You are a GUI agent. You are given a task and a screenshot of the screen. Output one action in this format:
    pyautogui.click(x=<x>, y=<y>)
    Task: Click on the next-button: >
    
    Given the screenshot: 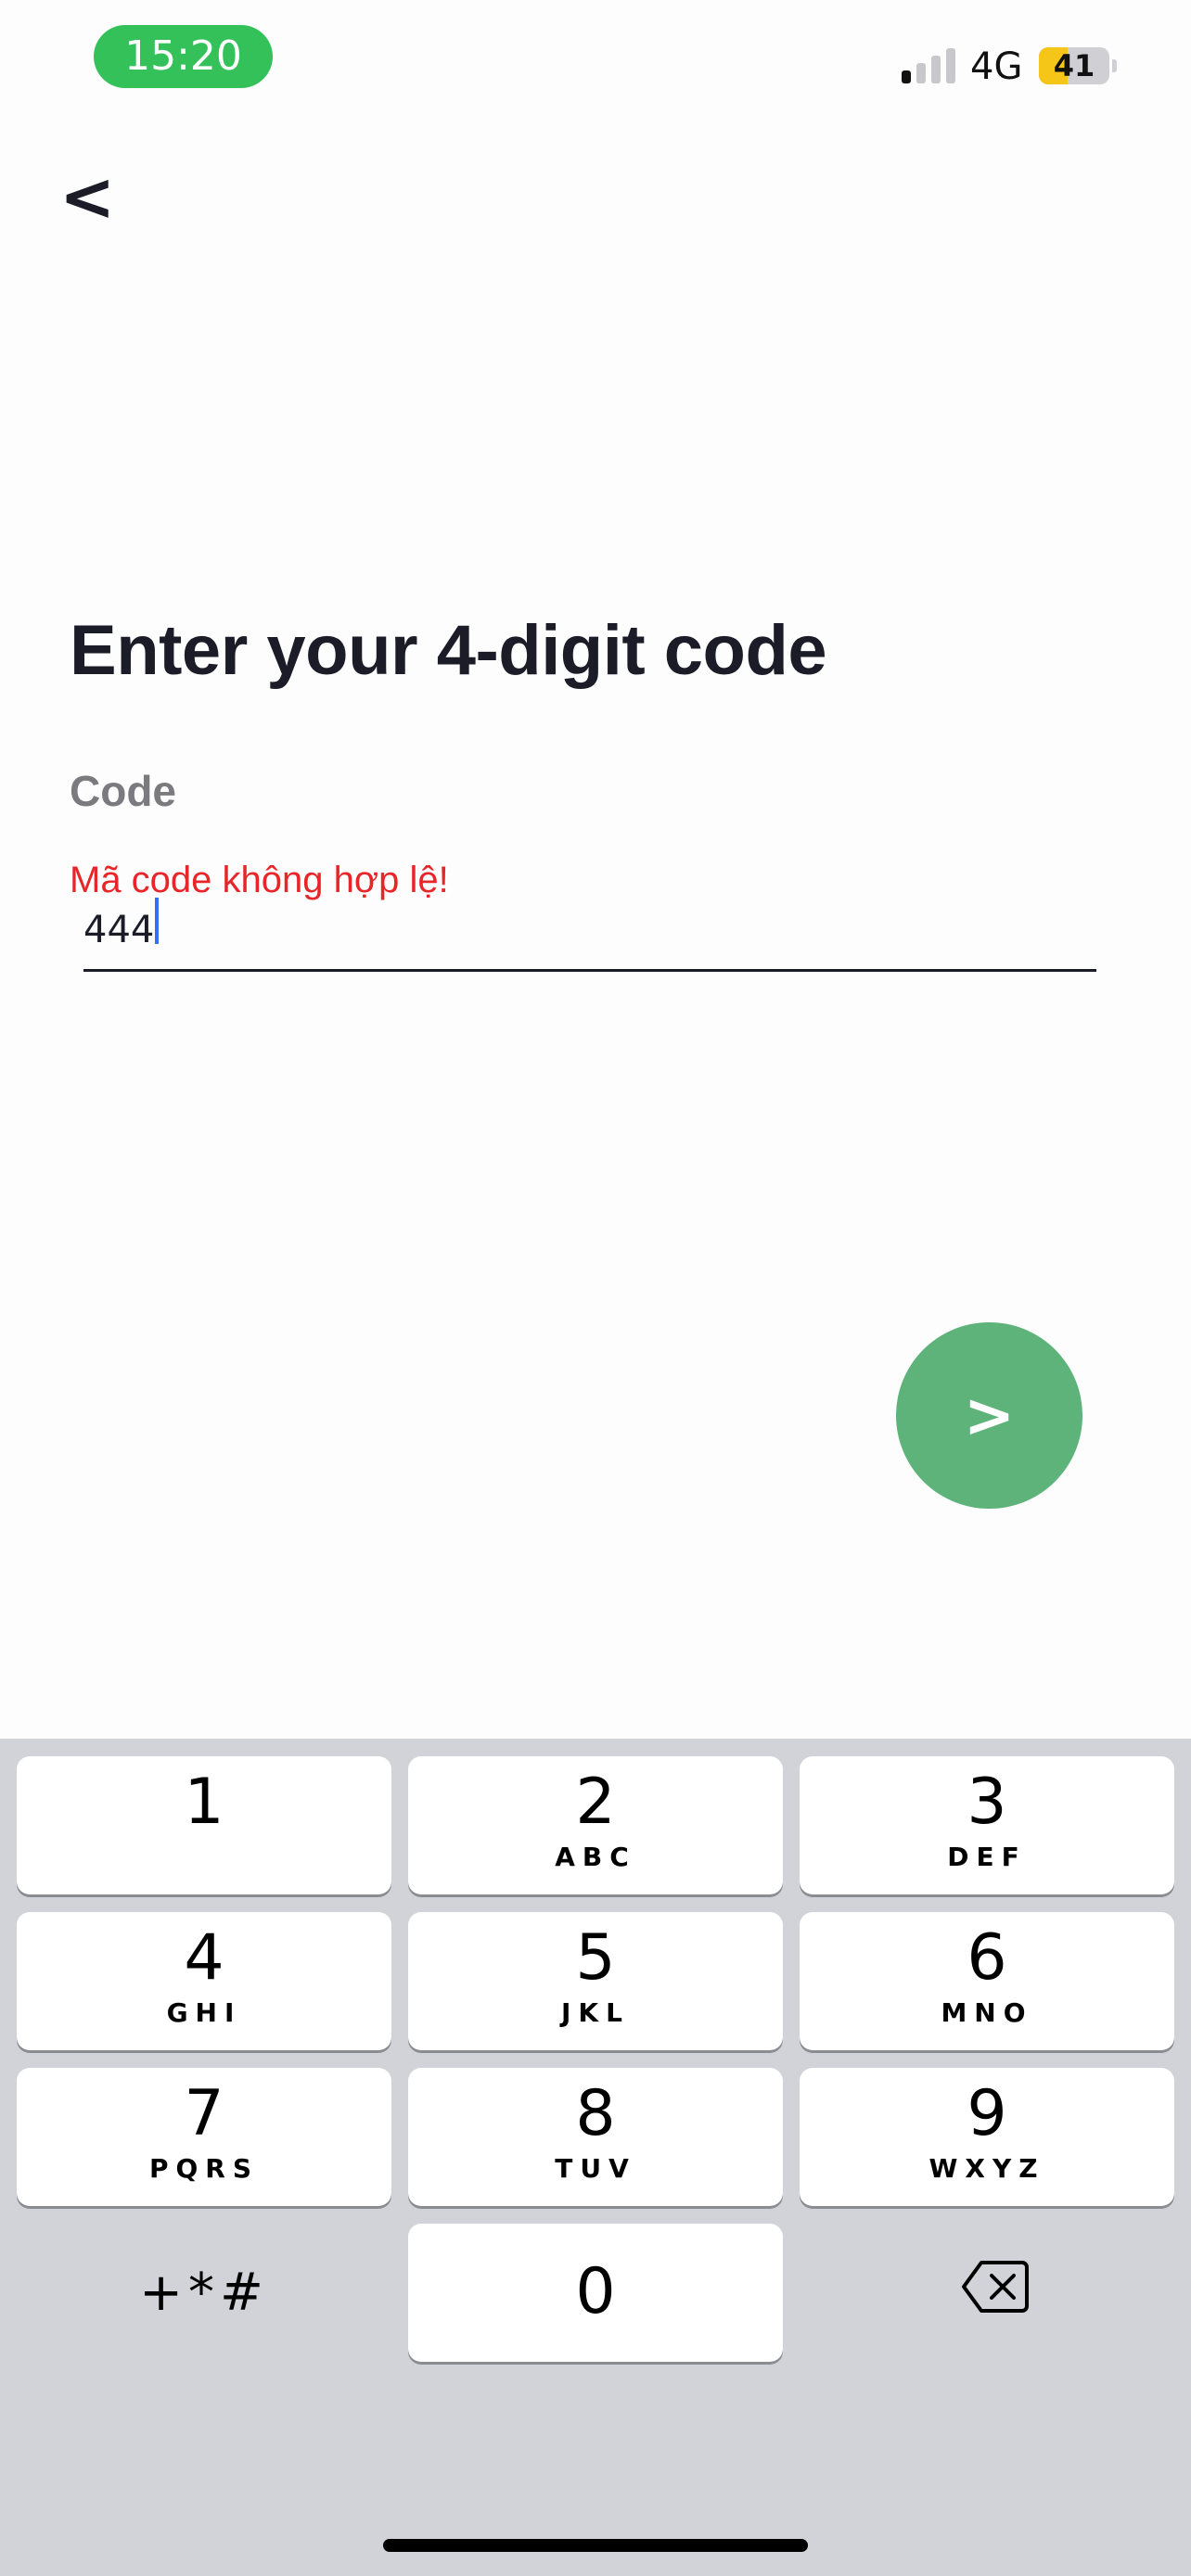 What is the action you would take?
    pyautogui.click(x=989, y=1415)
    